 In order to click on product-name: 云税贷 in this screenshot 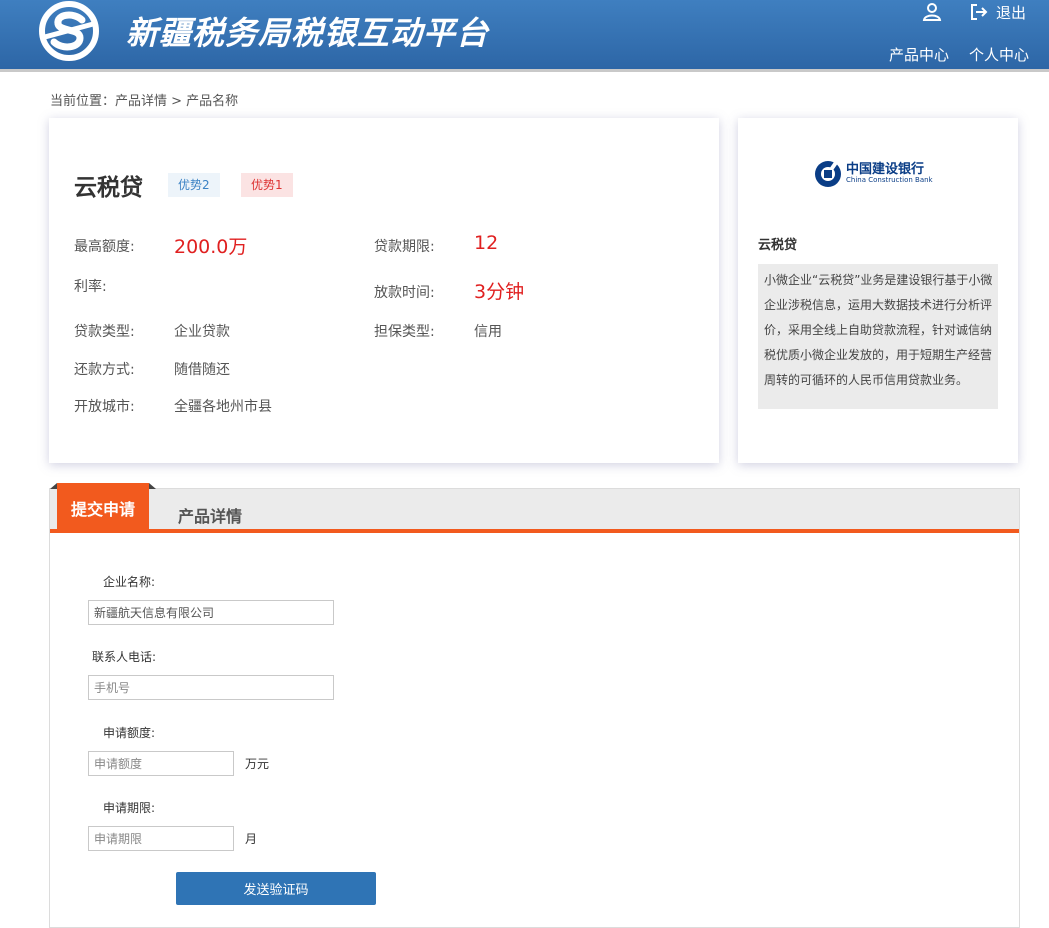, I will do `click(108, 188)`.